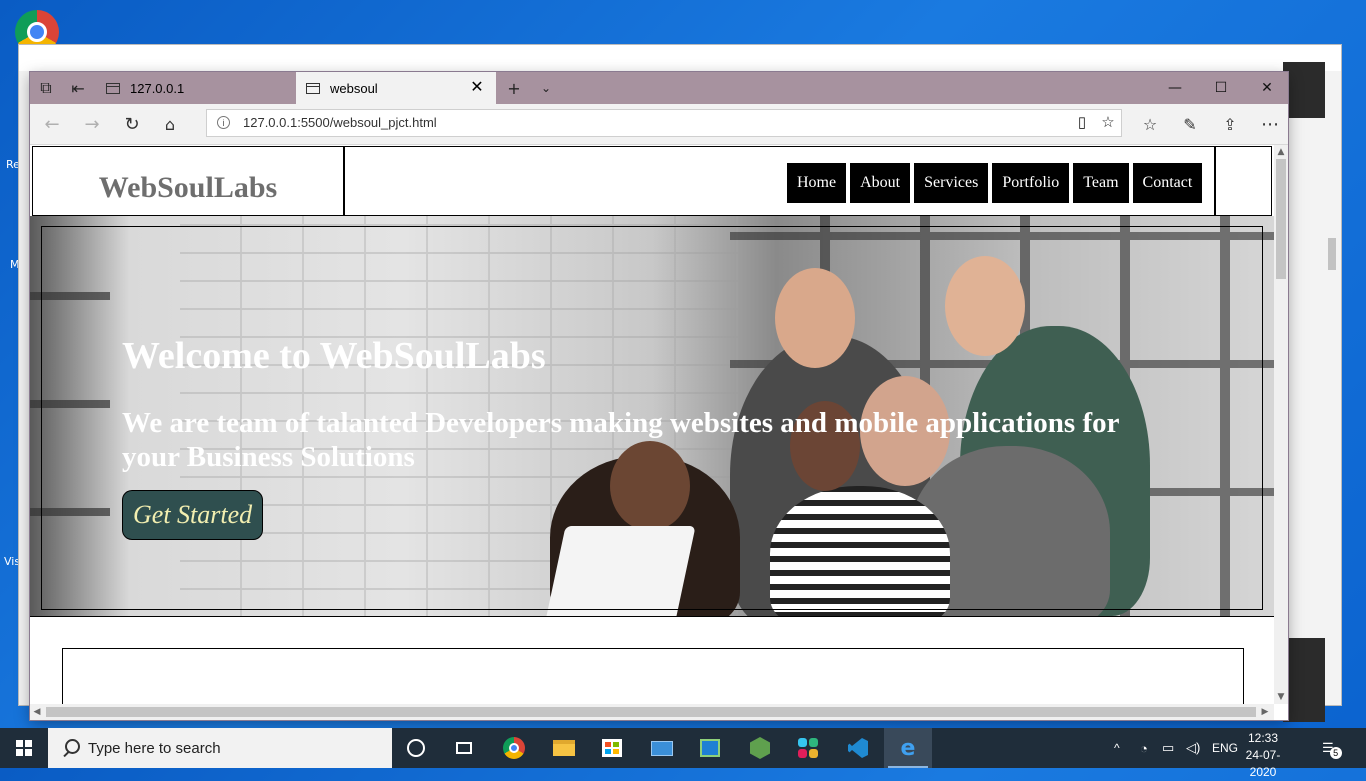 The image size is (1366, 781). I want to click on close-window-button: ✕, so click(1266, 88).